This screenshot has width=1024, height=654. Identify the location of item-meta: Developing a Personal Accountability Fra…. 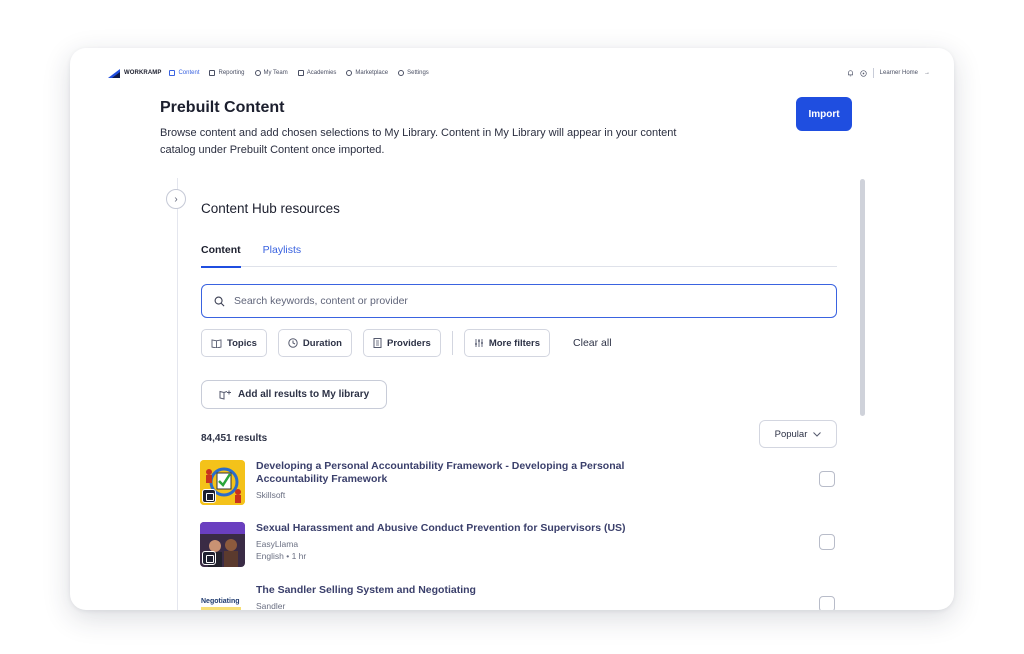
(466, 480).